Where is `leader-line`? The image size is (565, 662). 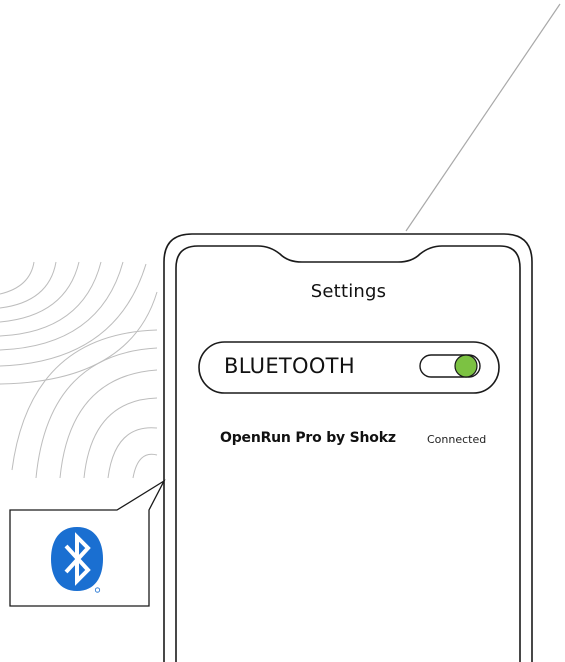
leader-line is located at coordinates (483, 117).